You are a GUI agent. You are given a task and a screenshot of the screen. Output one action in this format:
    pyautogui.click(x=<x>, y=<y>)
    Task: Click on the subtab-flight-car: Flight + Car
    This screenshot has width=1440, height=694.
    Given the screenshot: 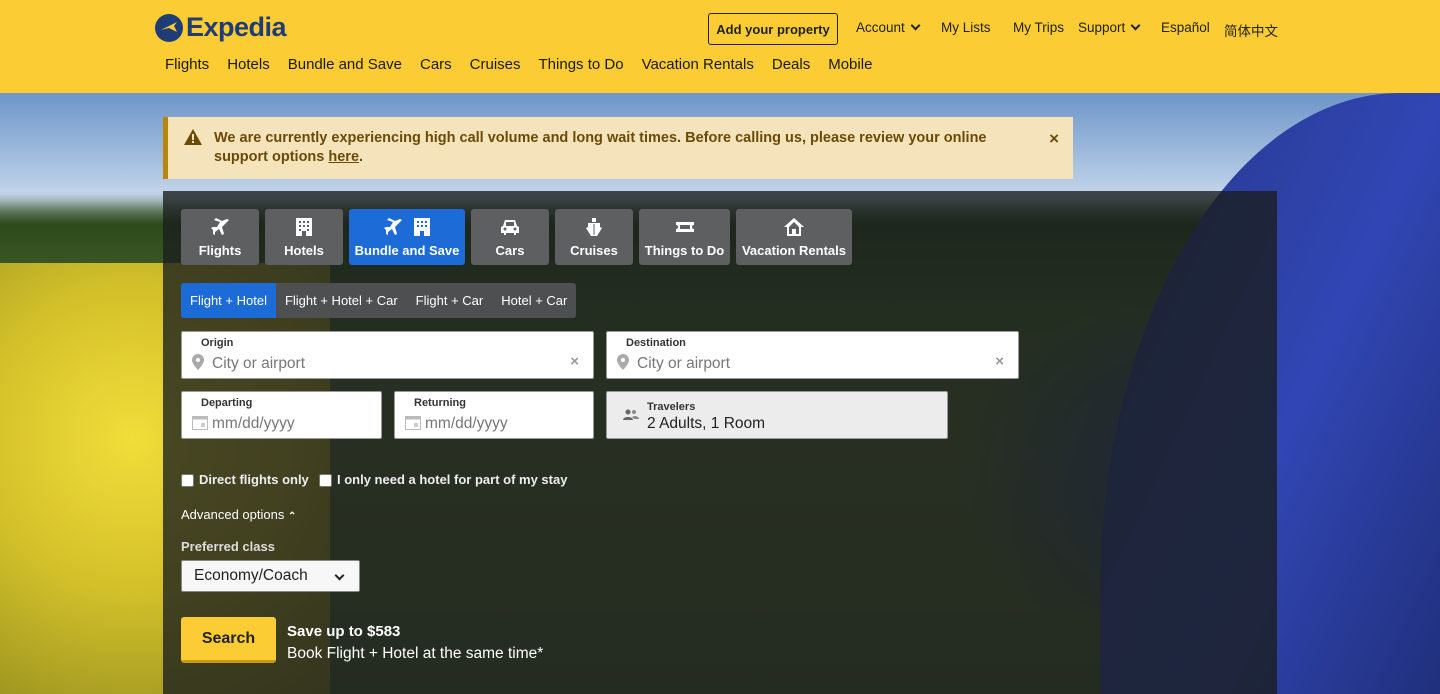 What is the action you would take?
    pyautogui.click(x=450, y=300)
    